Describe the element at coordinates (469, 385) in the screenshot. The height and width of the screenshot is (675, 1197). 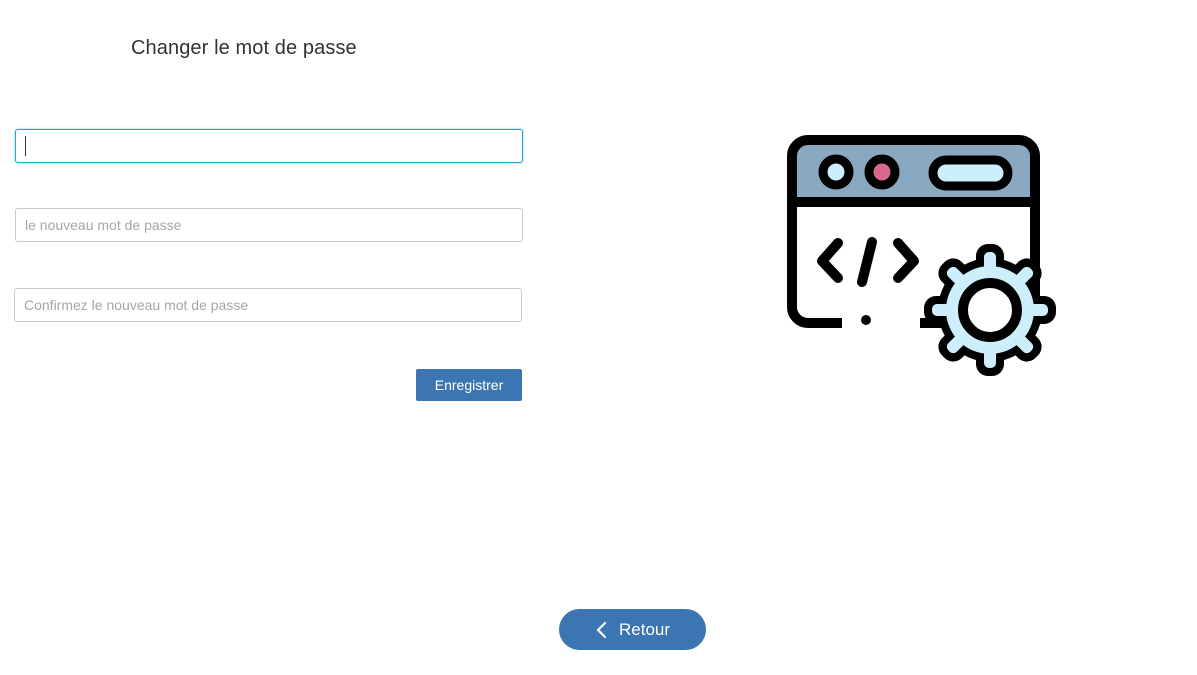
I see `save-button: Enregistrer` at that location.